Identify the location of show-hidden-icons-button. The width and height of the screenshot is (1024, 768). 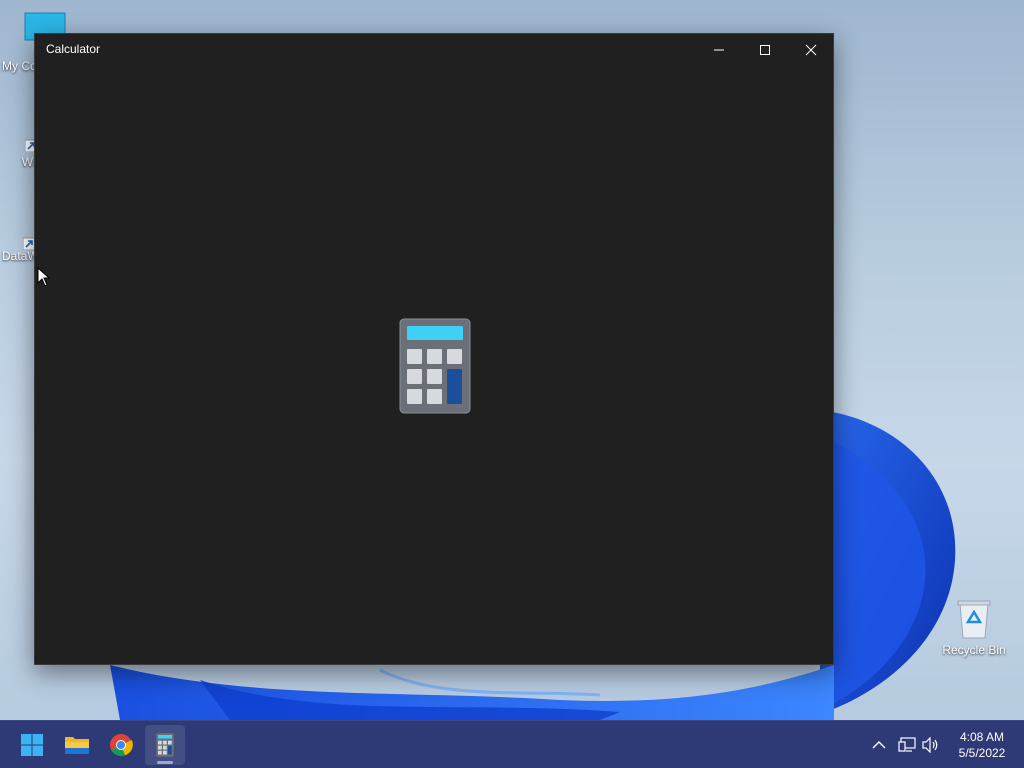
(879, 745).